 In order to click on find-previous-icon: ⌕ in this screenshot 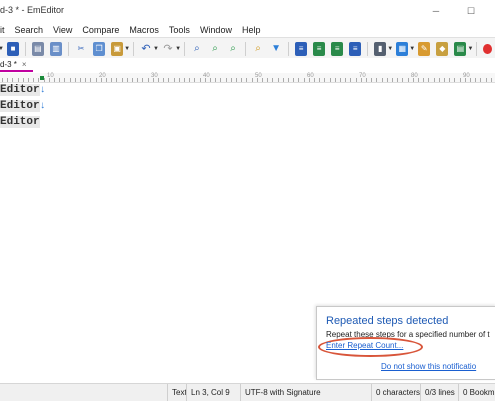, I will do `click(233, 49)`.